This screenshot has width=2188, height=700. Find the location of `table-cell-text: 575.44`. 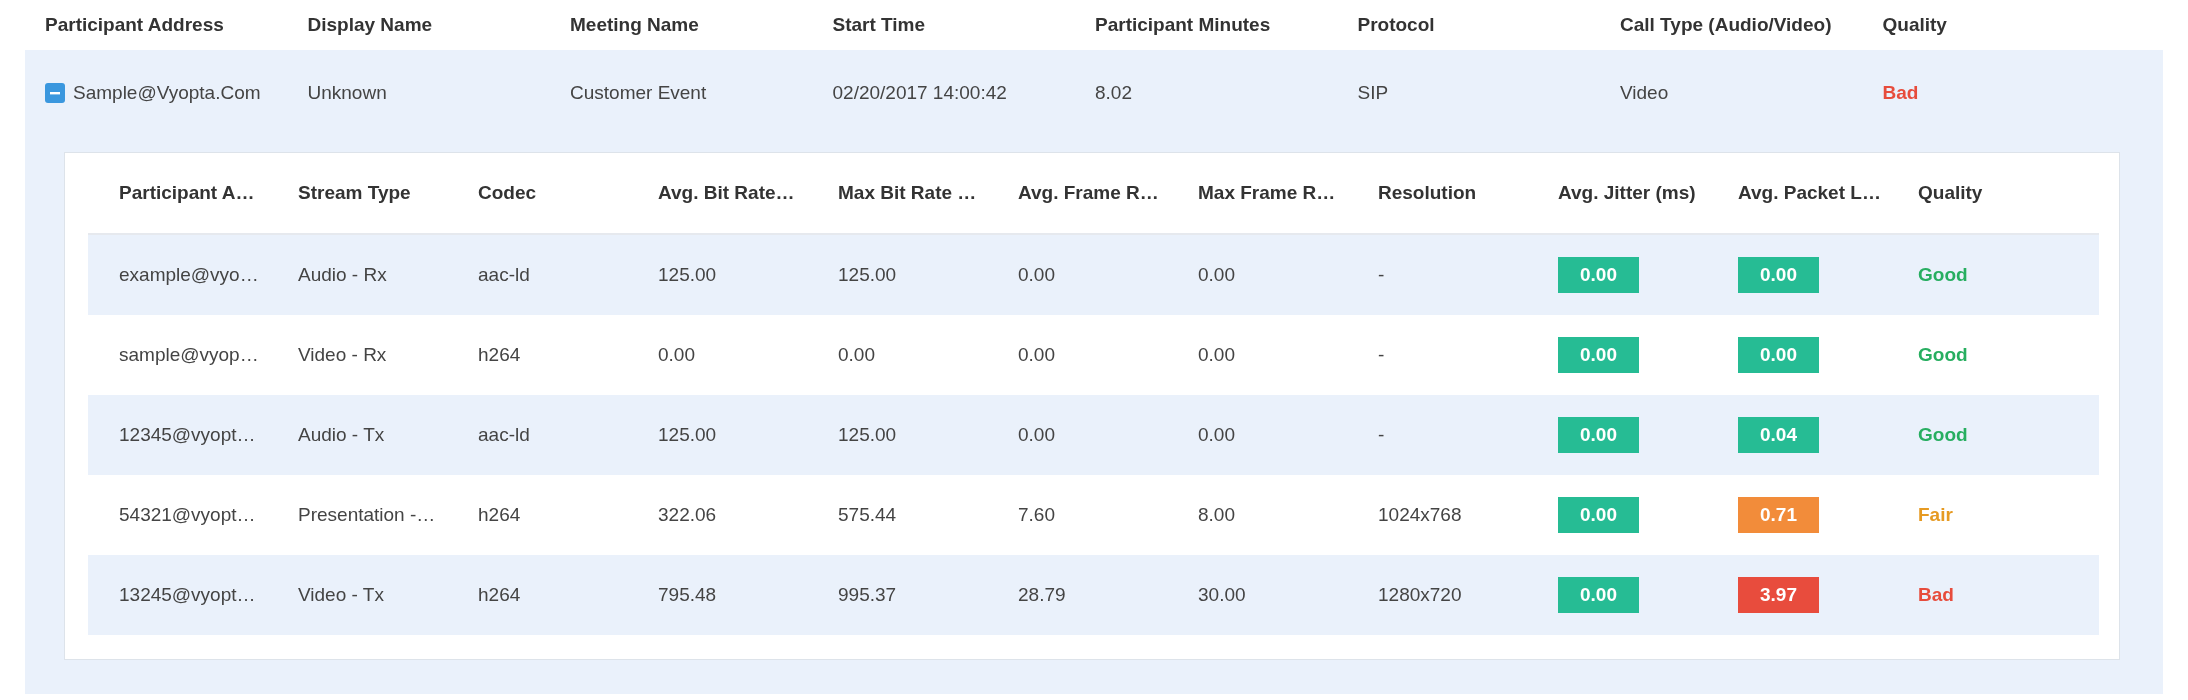

table-cell-text: 575.44 is located at coordinates (868, 515).